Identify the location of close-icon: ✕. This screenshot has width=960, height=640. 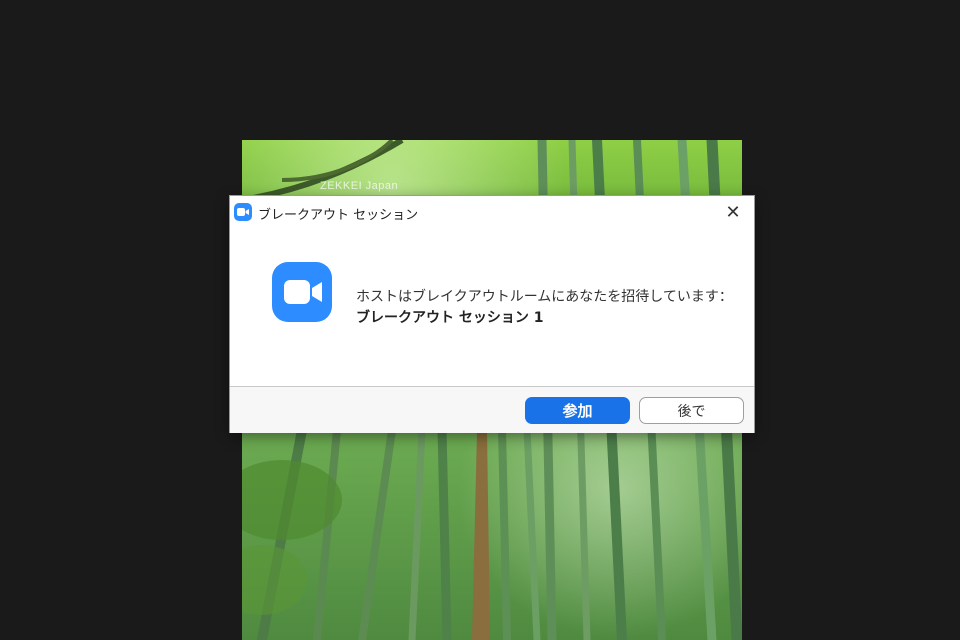
(733, 212).